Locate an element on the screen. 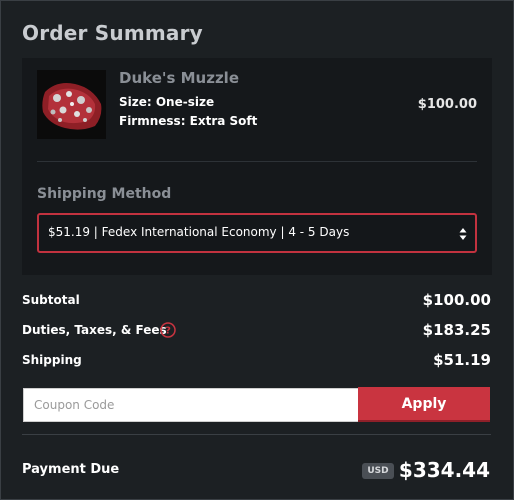 This screenshot has width=514, height=500. product-image is located at coordinates (71, 104).